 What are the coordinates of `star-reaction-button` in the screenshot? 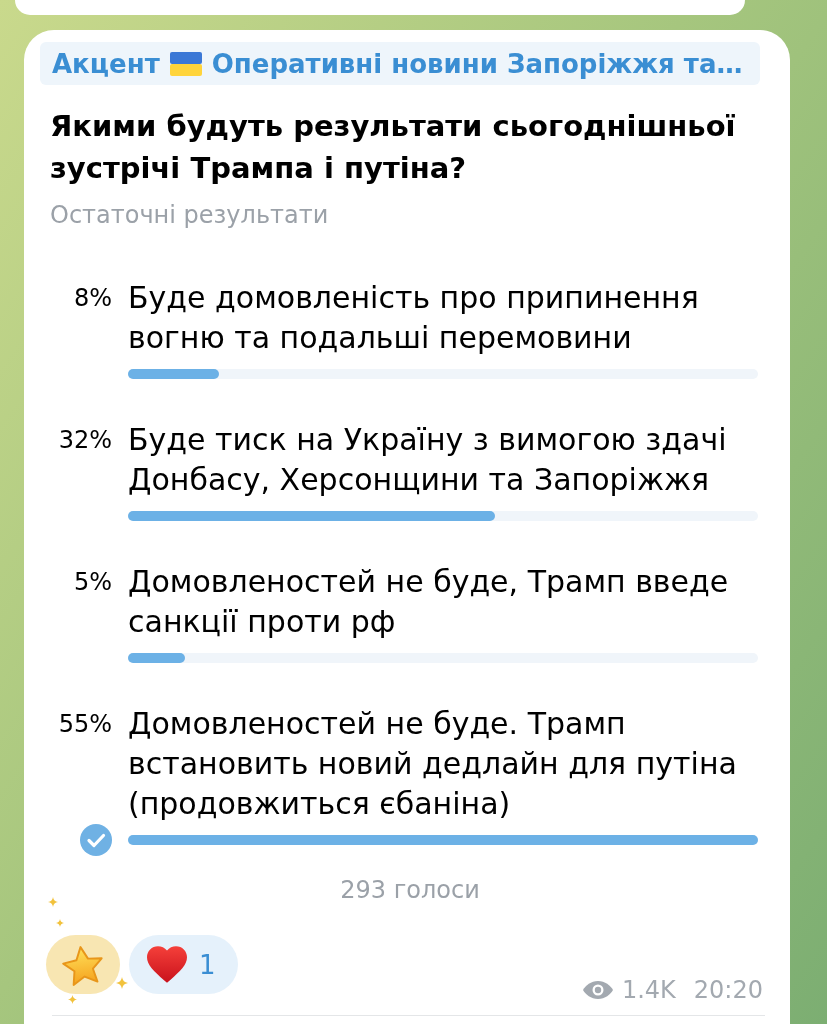 It's located at (83, 964).